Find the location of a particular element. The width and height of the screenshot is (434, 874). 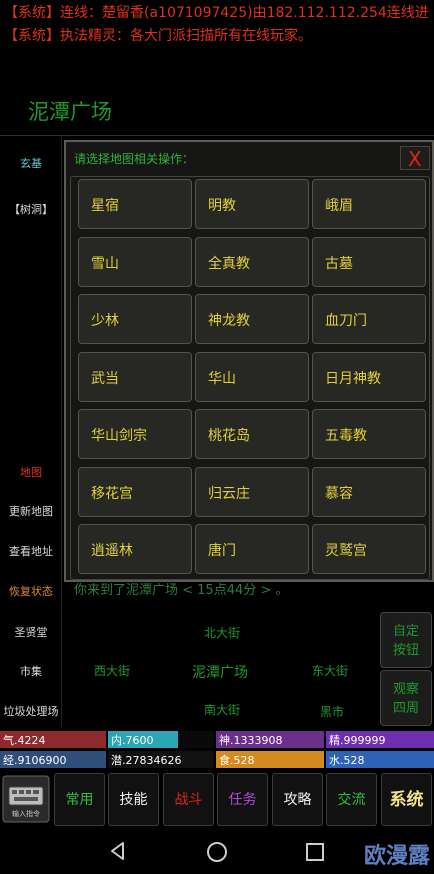

exit-black-market: 黑市 is located at coordinates (332, 711).